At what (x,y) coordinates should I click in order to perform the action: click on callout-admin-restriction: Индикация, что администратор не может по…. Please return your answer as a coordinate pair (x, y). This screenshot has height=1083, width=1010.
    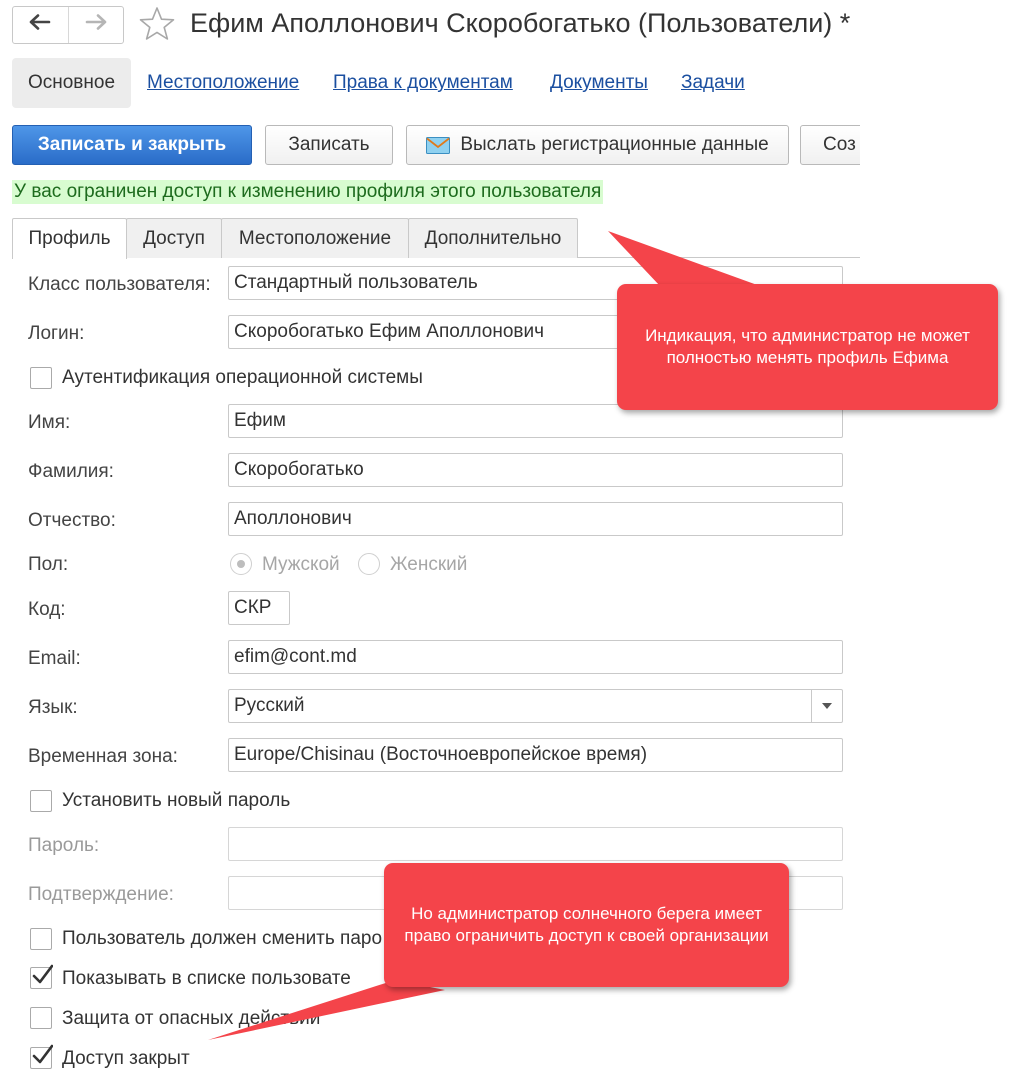
    Looking at the image, I should click on (807, 347).